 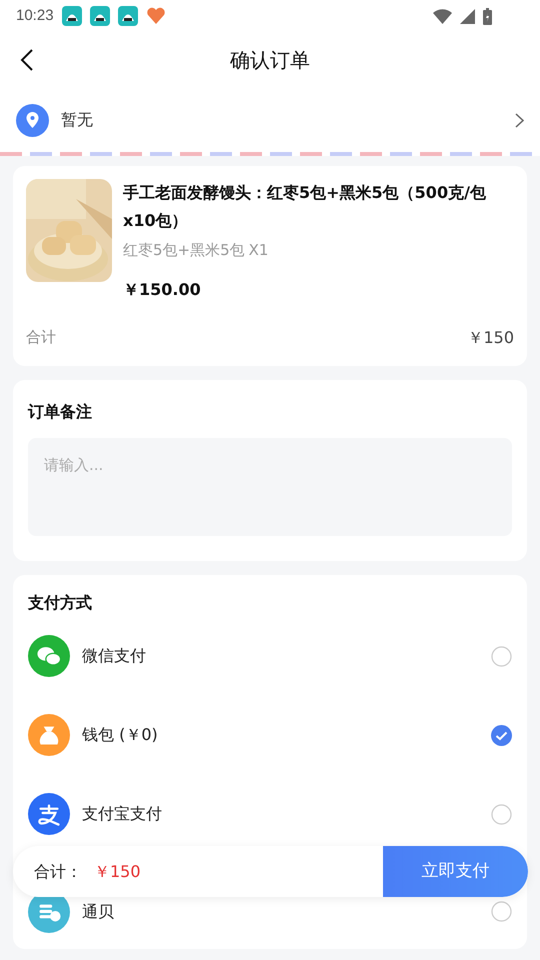 I want to click on address-row: 暂无, so click(x=270, y=120).